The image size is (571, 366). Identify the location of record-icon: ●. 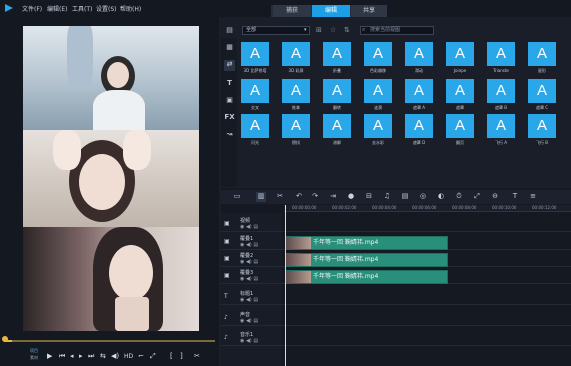
(351, 197).